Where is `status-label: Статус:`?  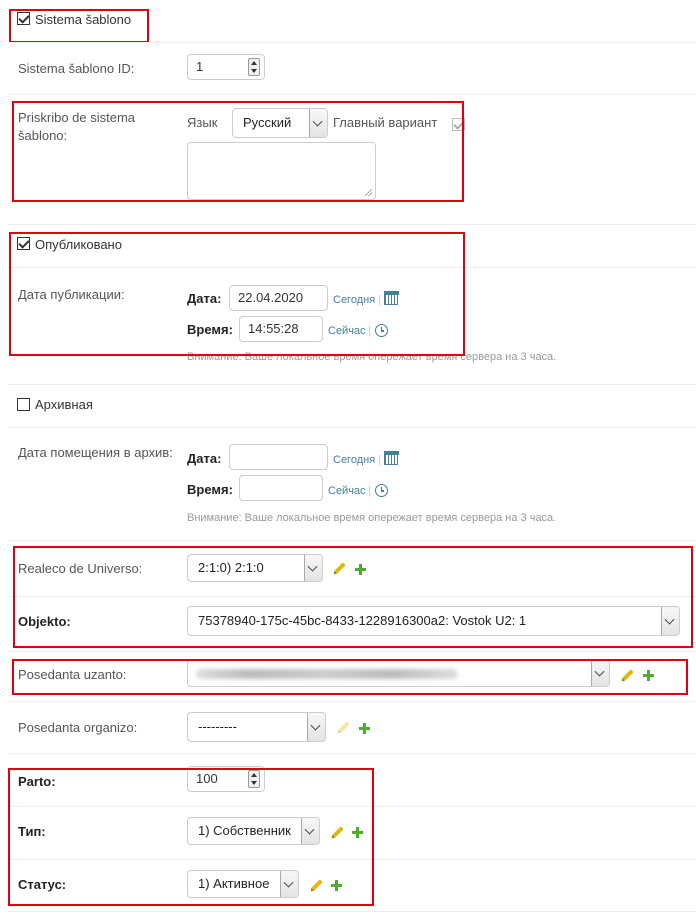
status-label: Статус: is located at coordinates (42, 884).